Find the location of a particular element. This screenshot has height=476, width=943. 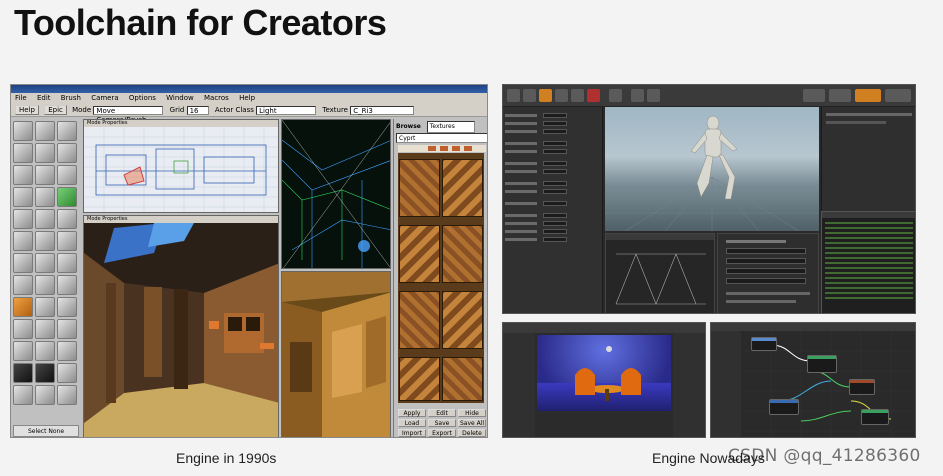

tool-snap-icon is located at coordinates (45, 373).